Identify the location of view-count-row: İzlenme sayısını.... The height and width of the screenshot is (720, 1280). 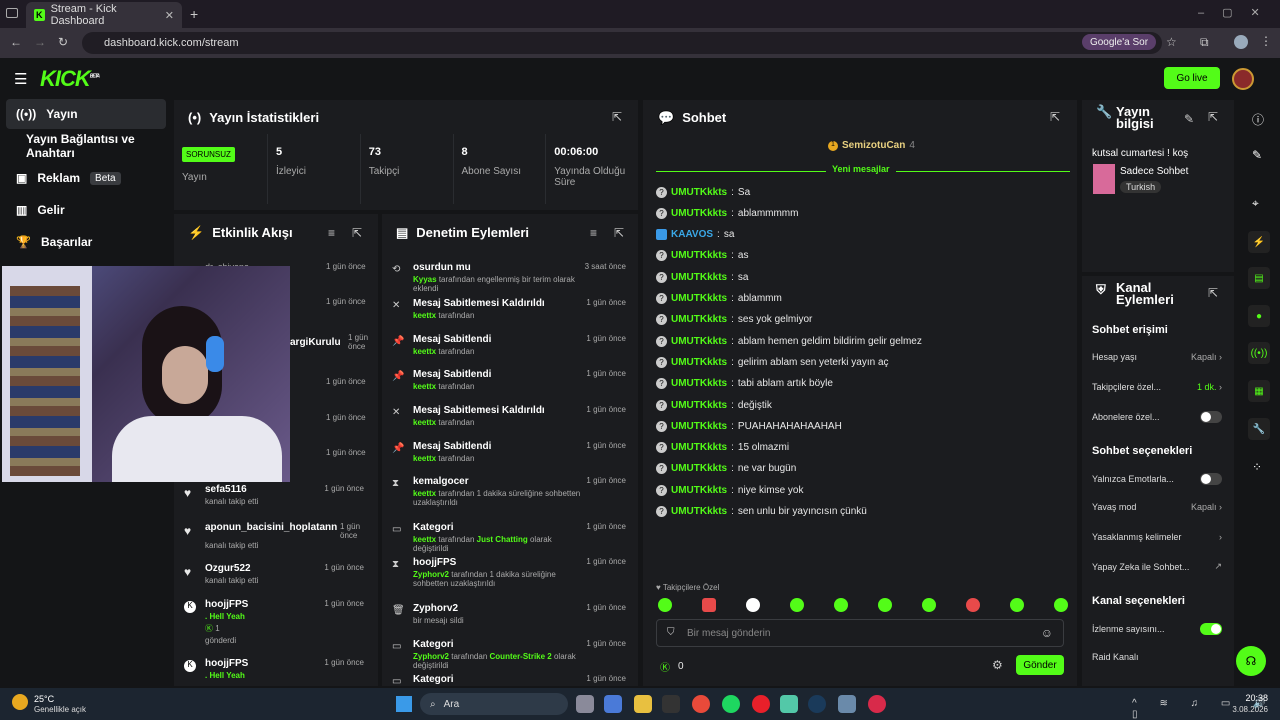
(1157, 629).